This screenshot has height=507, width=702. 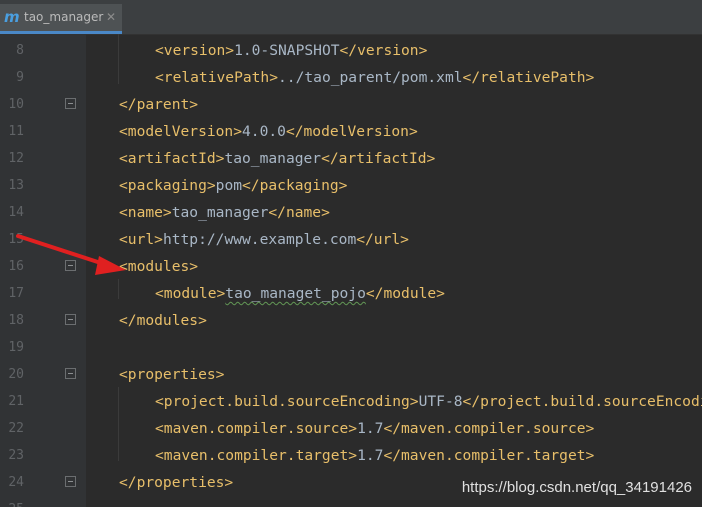 What do you see at coordinates (16, 212) in the screenshot?
I see `line-number: 14` at bounding box center [16, 212].